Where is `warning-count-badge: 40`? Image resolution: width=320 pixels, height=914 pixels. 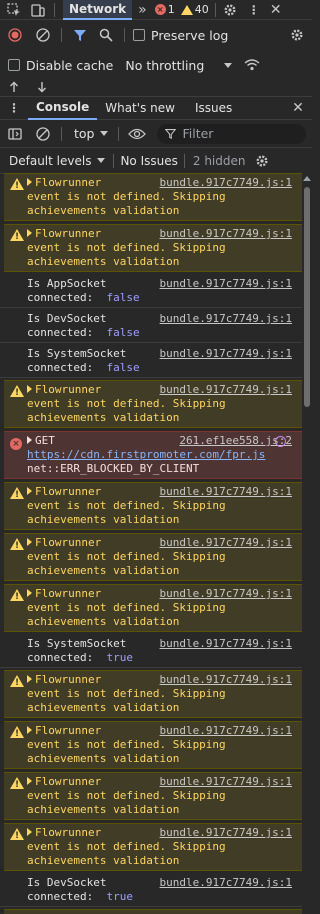
warning-count-badge: 40 is located at coordinates (194, 9).